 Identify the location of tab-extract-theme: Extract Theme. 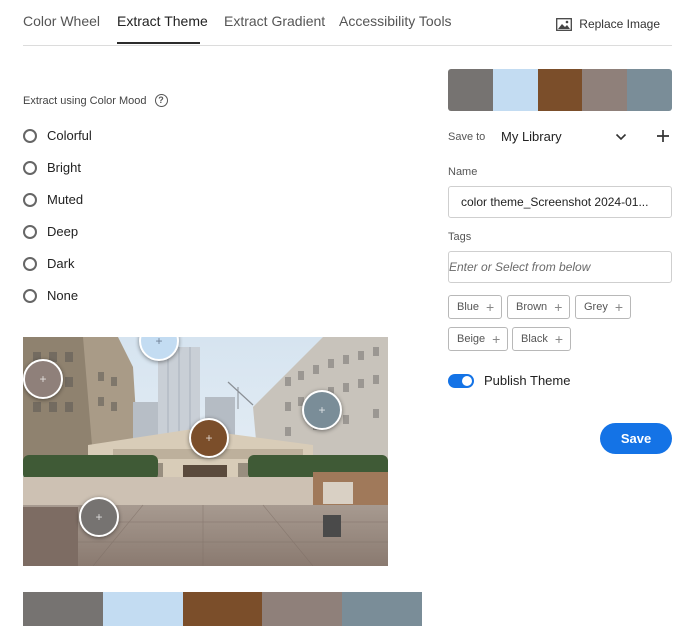
(162, 21).